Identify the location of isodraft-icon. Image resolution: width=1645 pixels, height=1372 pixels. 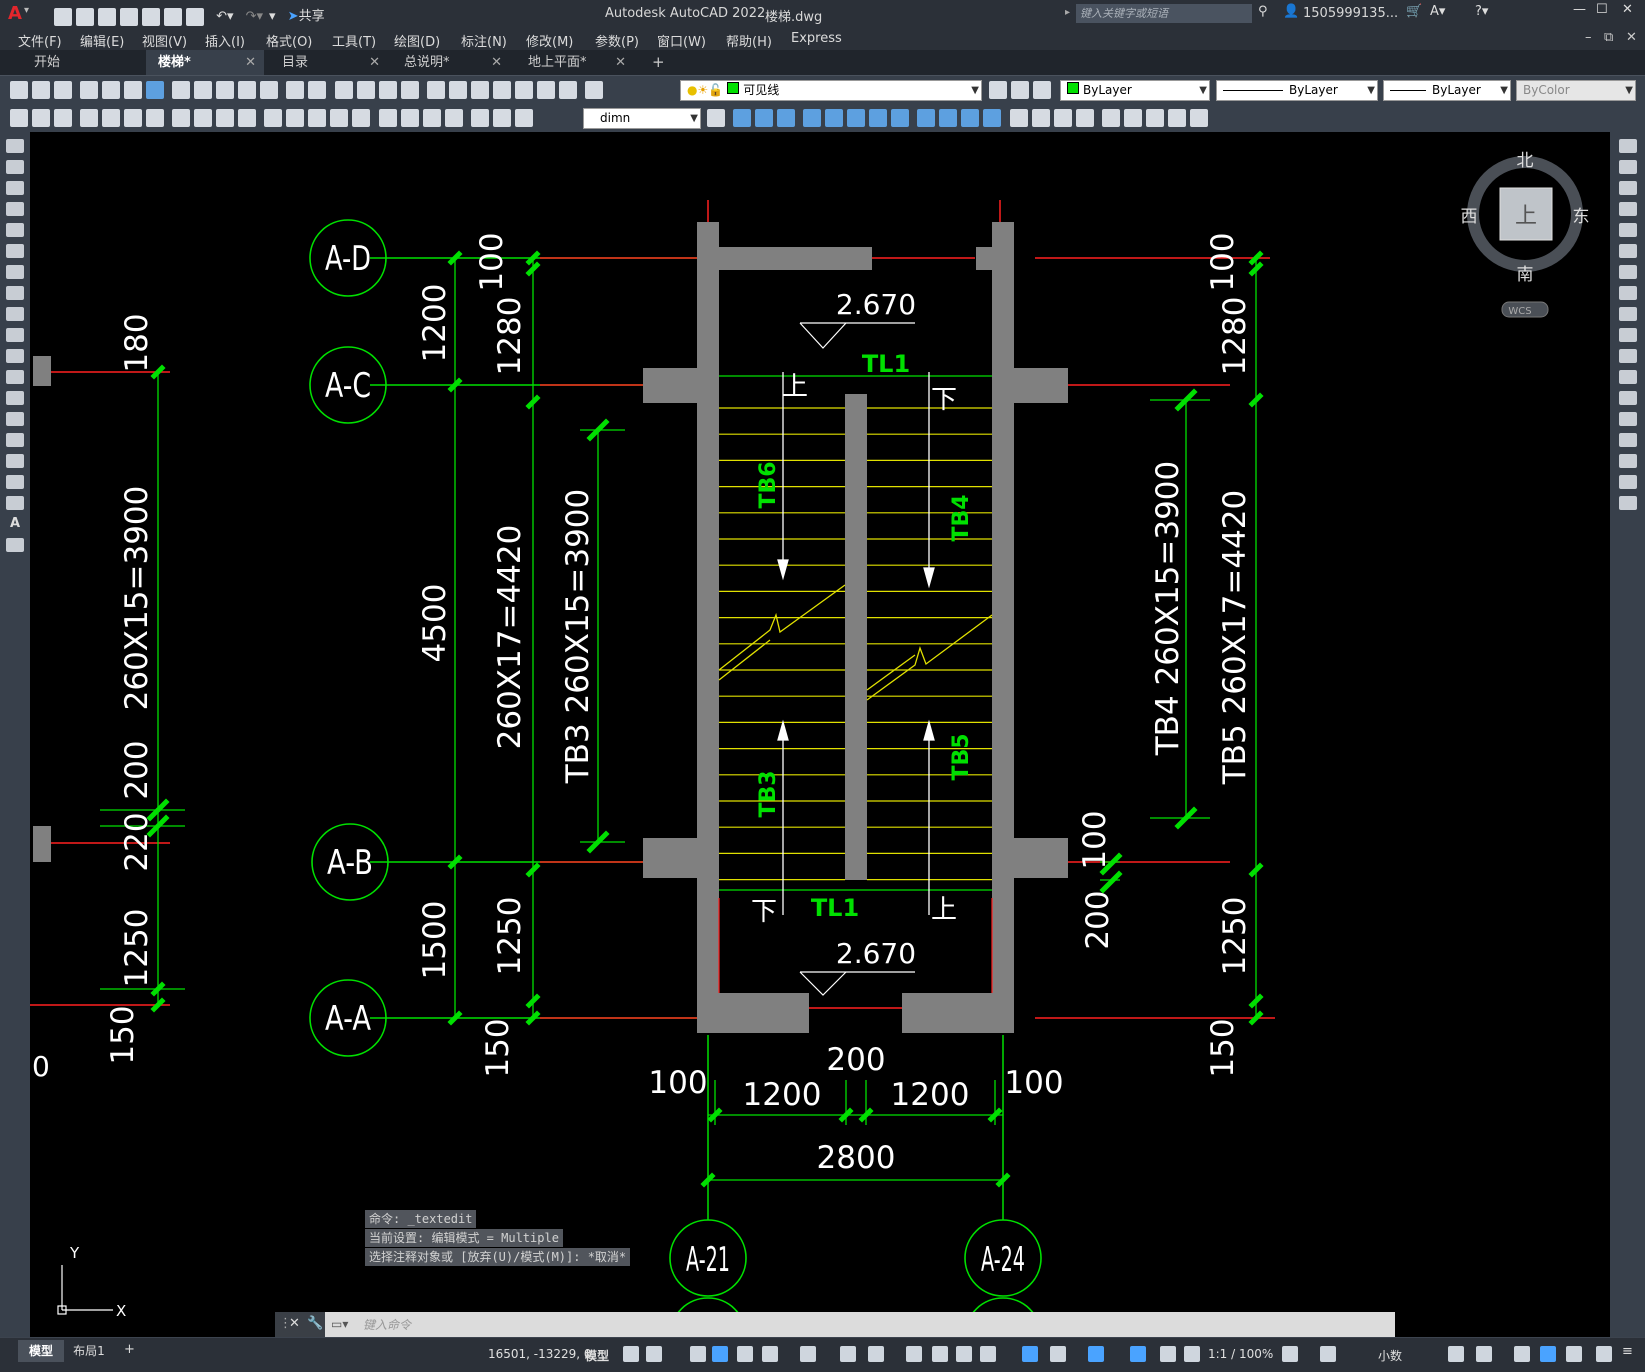
(808, 1354).